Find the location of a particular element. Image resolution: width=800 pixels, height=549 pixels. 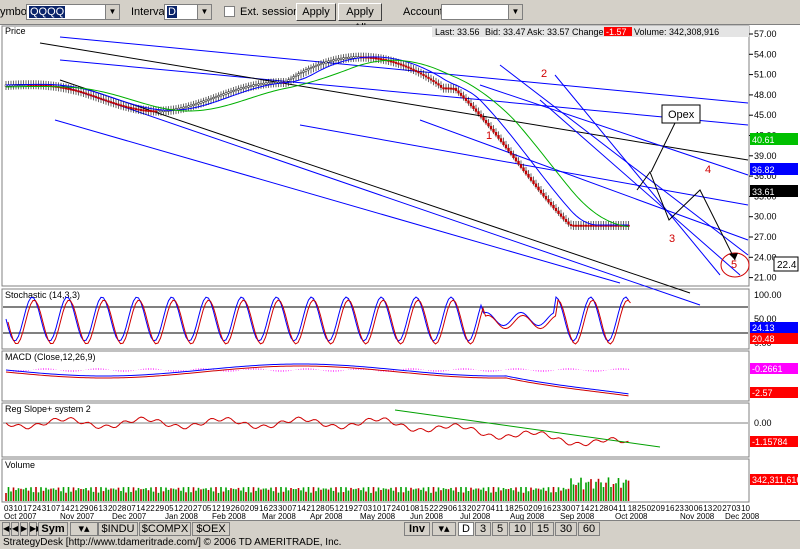

tab-symbol-indu: $INDU is located at coordinates (118, 529).